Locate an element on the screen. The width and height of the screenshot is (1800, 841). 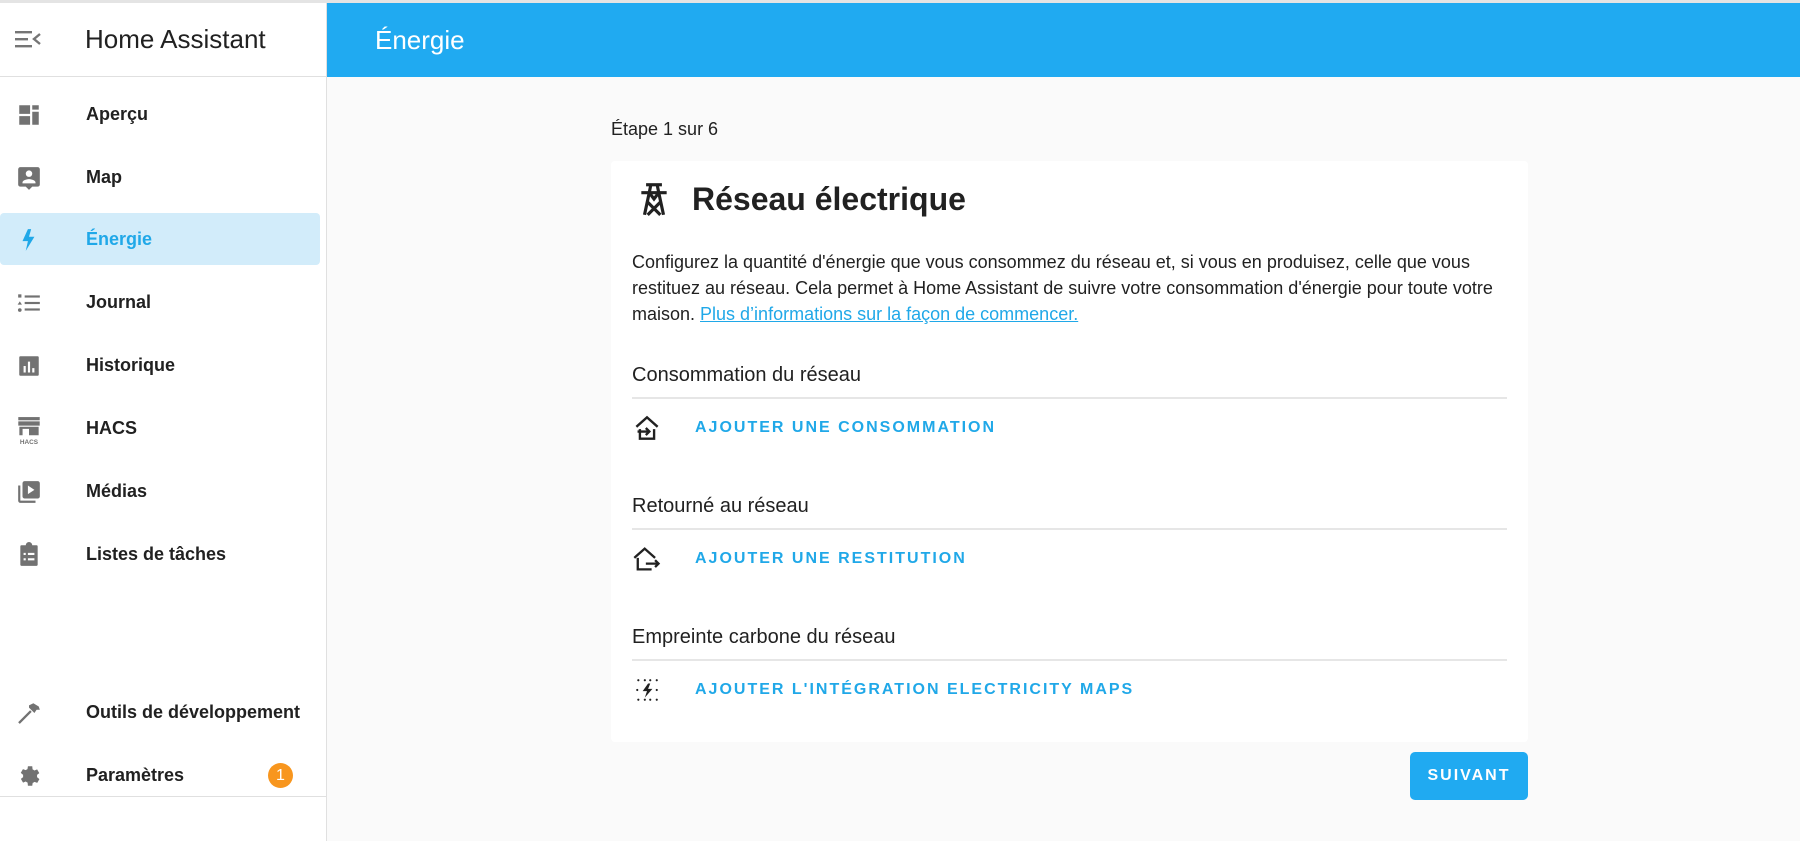
cog-icon is located at coordinates (29, 776).